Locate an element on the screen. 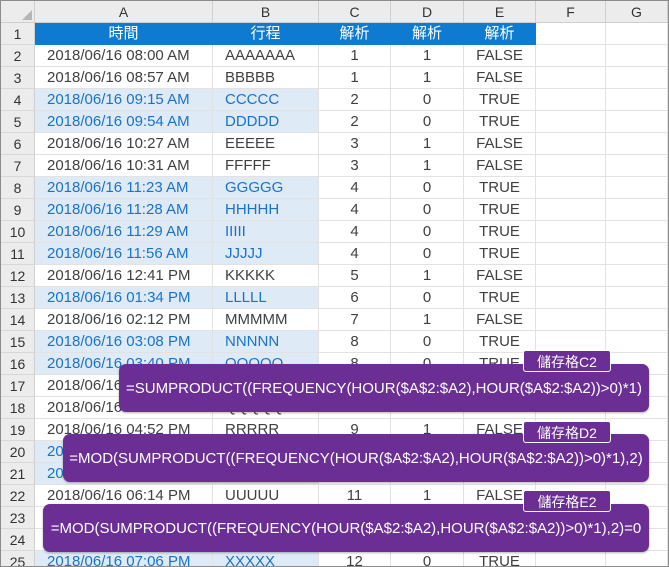 This screenshot has width=669, height=567. cell-analysis-c: 5 is located at coordinates (355, 276).